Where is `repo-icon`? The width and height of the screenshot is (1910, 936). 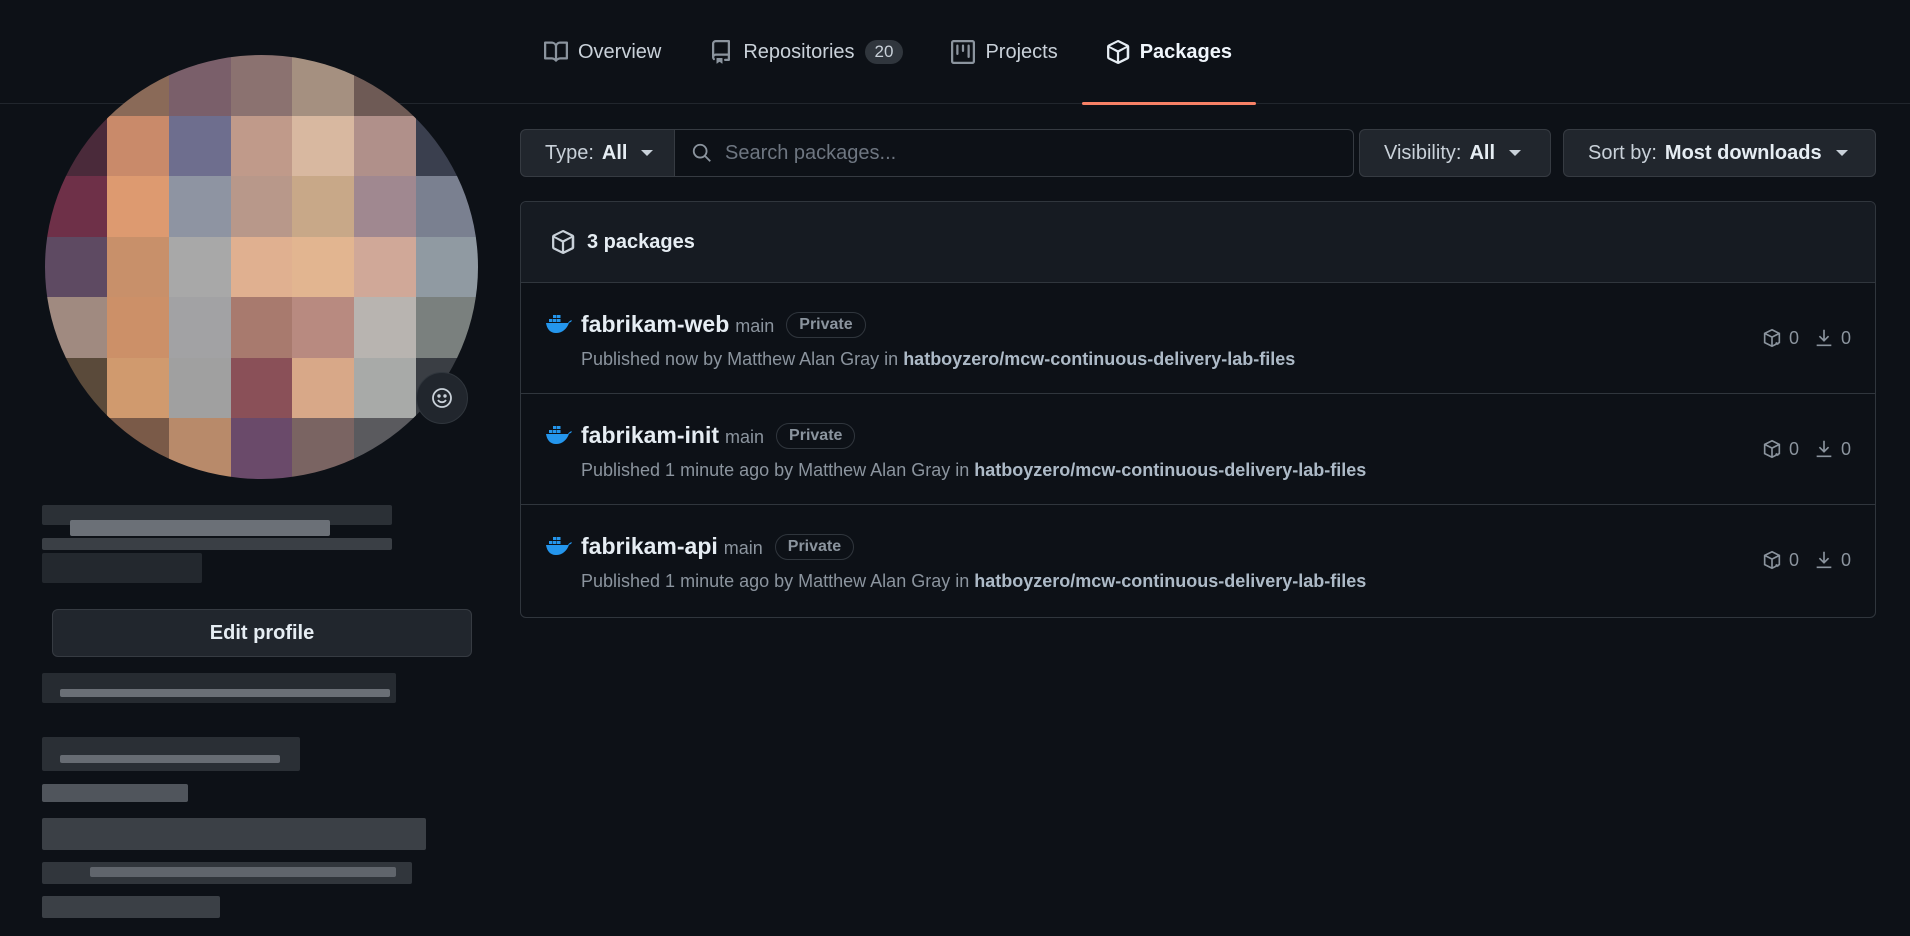
repo-icon is located at coordinates (721, 52).